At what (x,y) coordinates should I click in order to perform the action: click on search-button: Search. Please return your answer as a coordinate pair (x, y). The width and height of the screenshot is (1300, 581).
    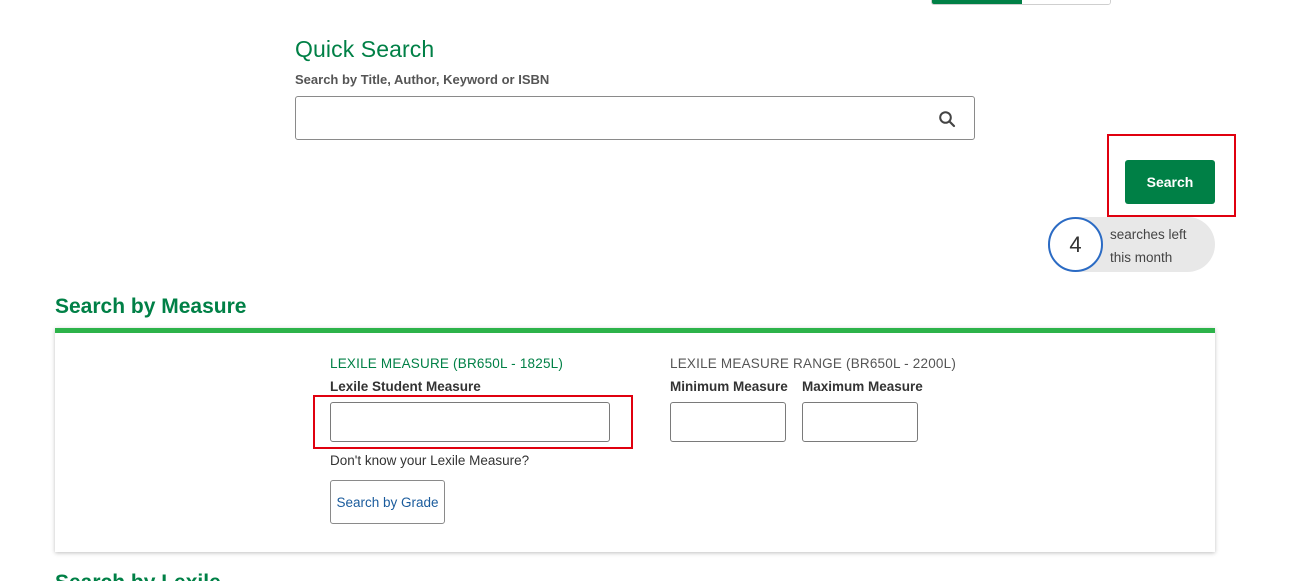
    Looking at the image, I should click on (1170, 182).